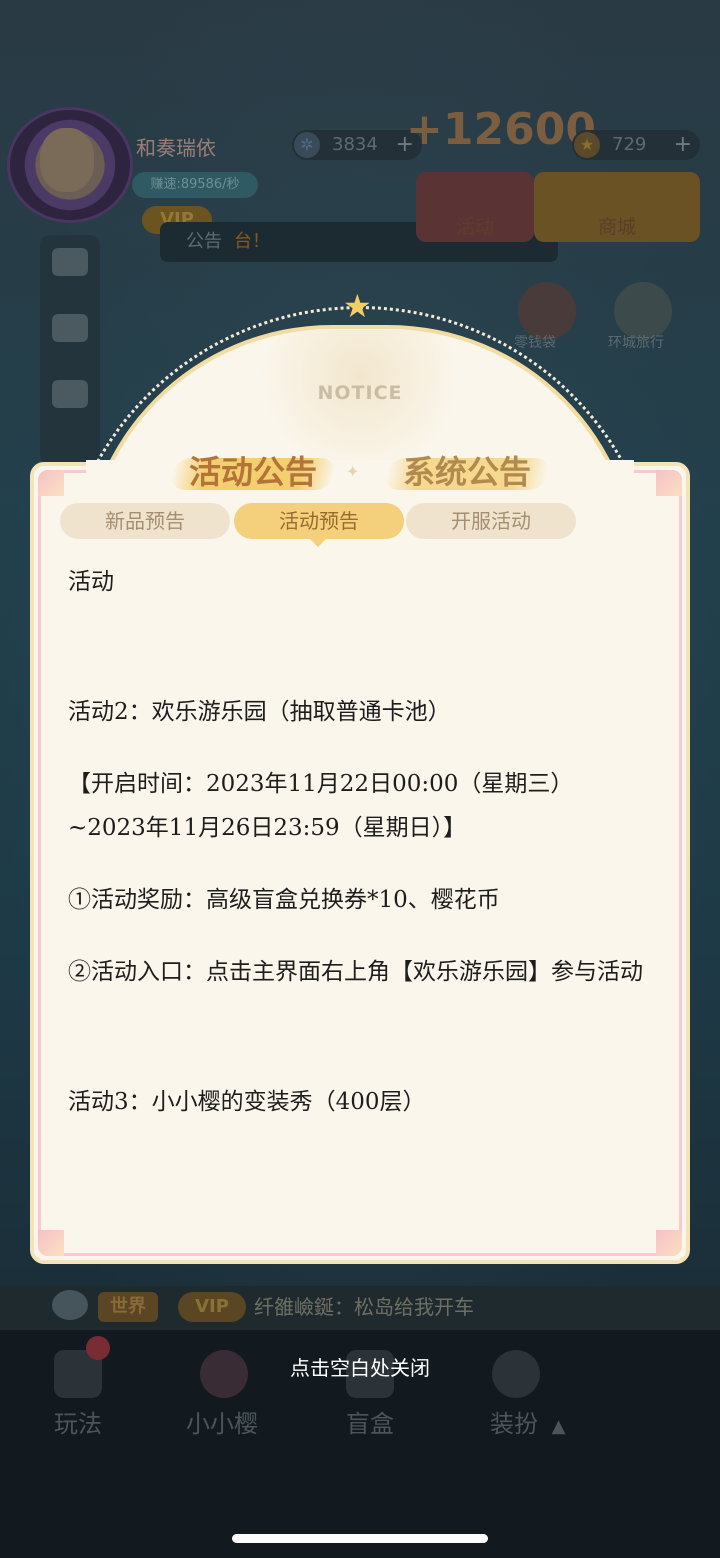  I want to click on chat-channel-badge: 世界, so click(128, 1307).